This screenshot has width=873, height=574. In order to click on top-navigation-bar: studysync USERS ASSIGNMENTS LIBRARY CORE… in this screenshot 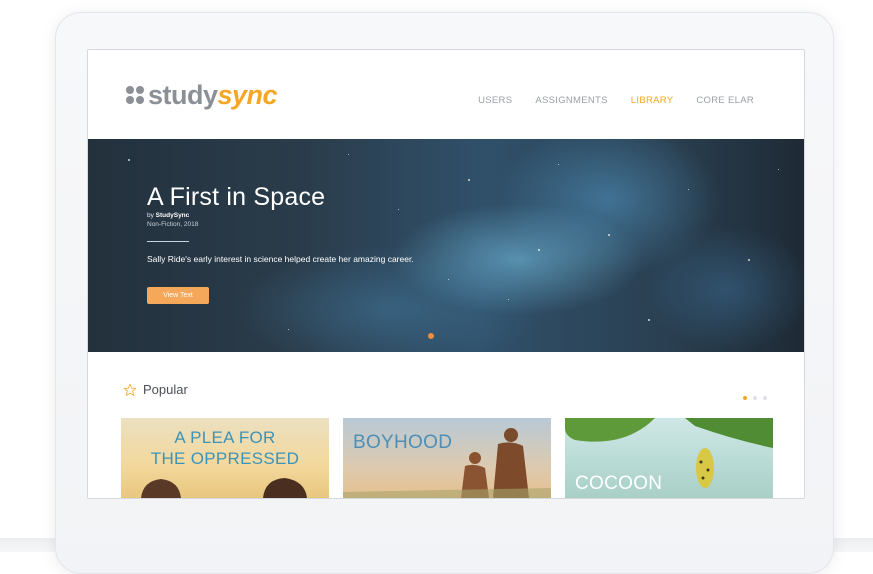, I will do `click(446, 94)`.